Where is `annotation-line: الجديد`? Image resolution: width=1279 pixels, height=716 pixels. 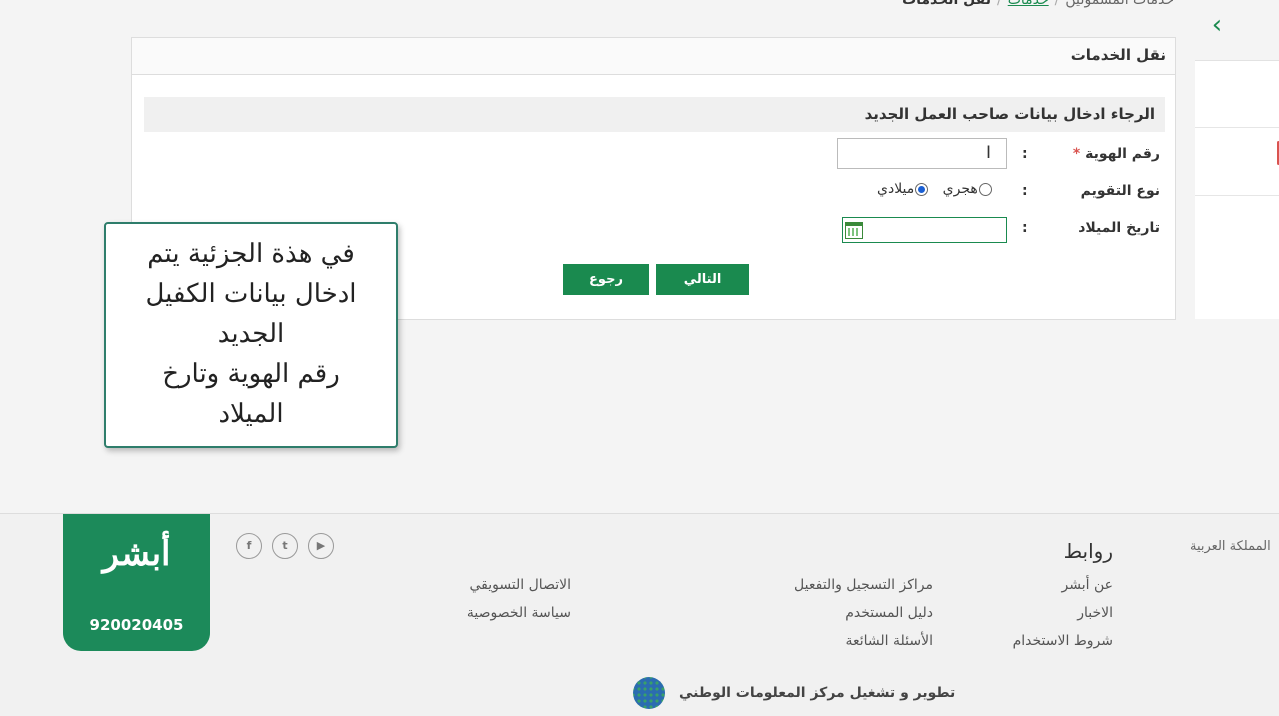 annotation-line: الجديد is located at coordinates (251, 334).